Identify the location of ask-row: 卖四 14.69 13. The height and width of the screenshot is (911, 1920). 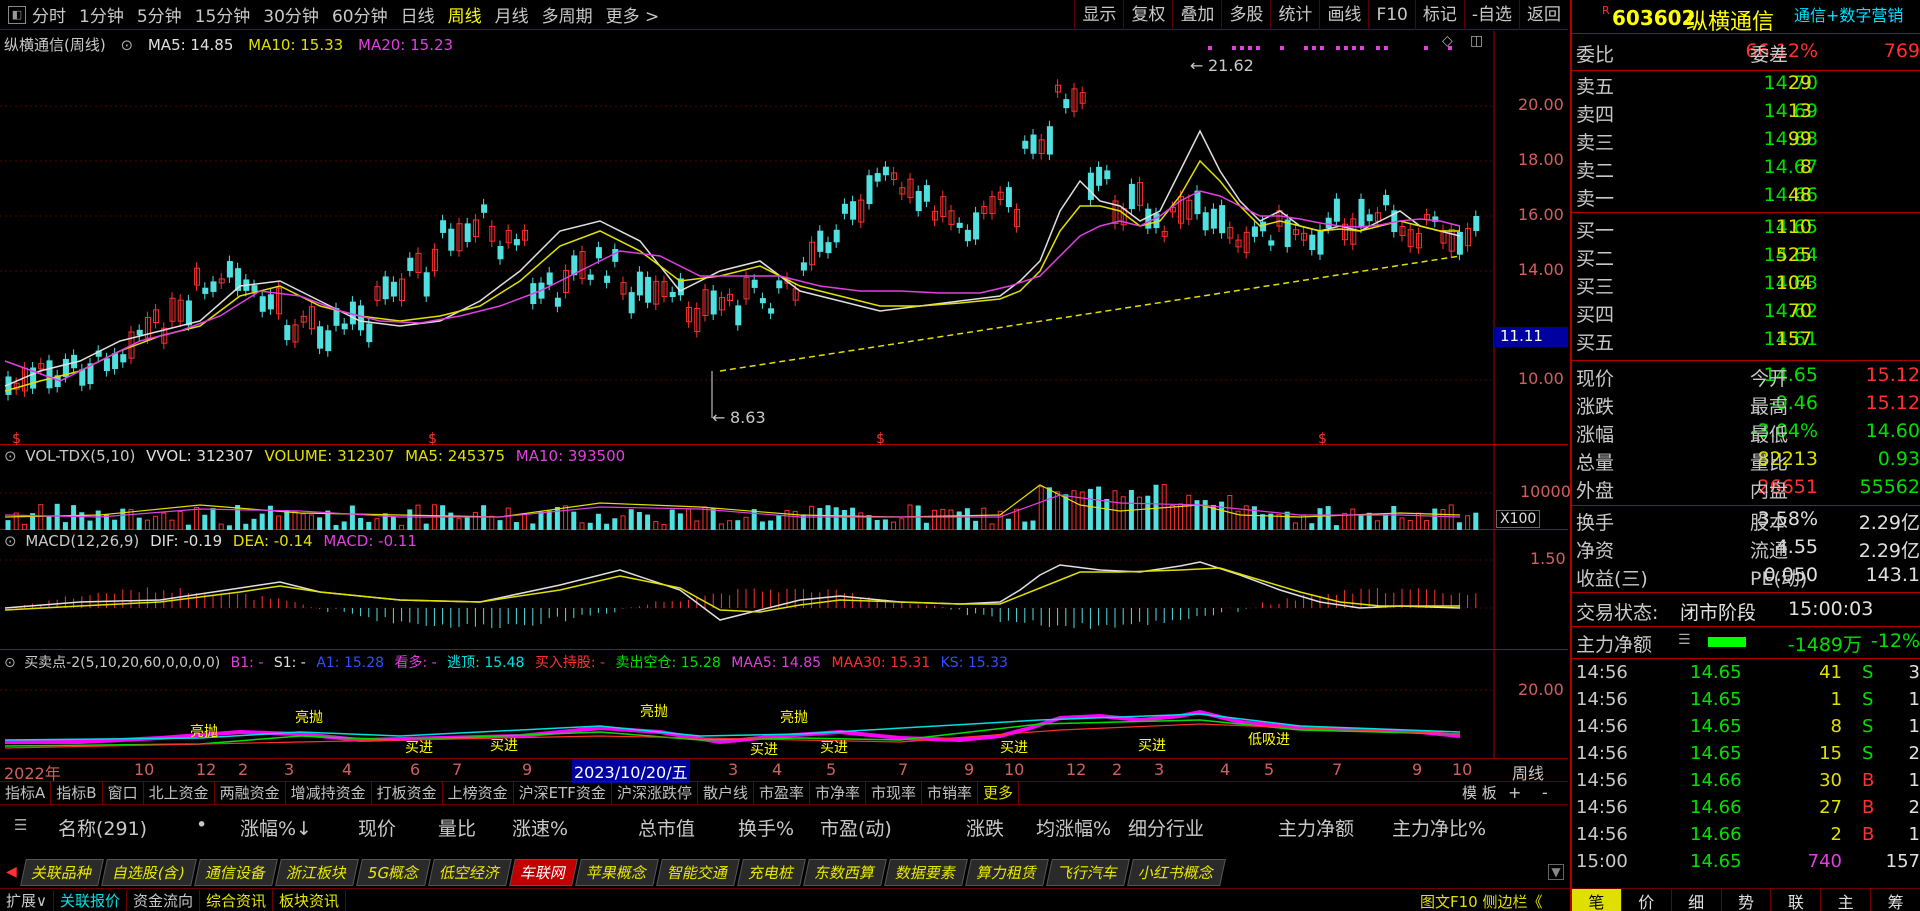
(1746, 114).